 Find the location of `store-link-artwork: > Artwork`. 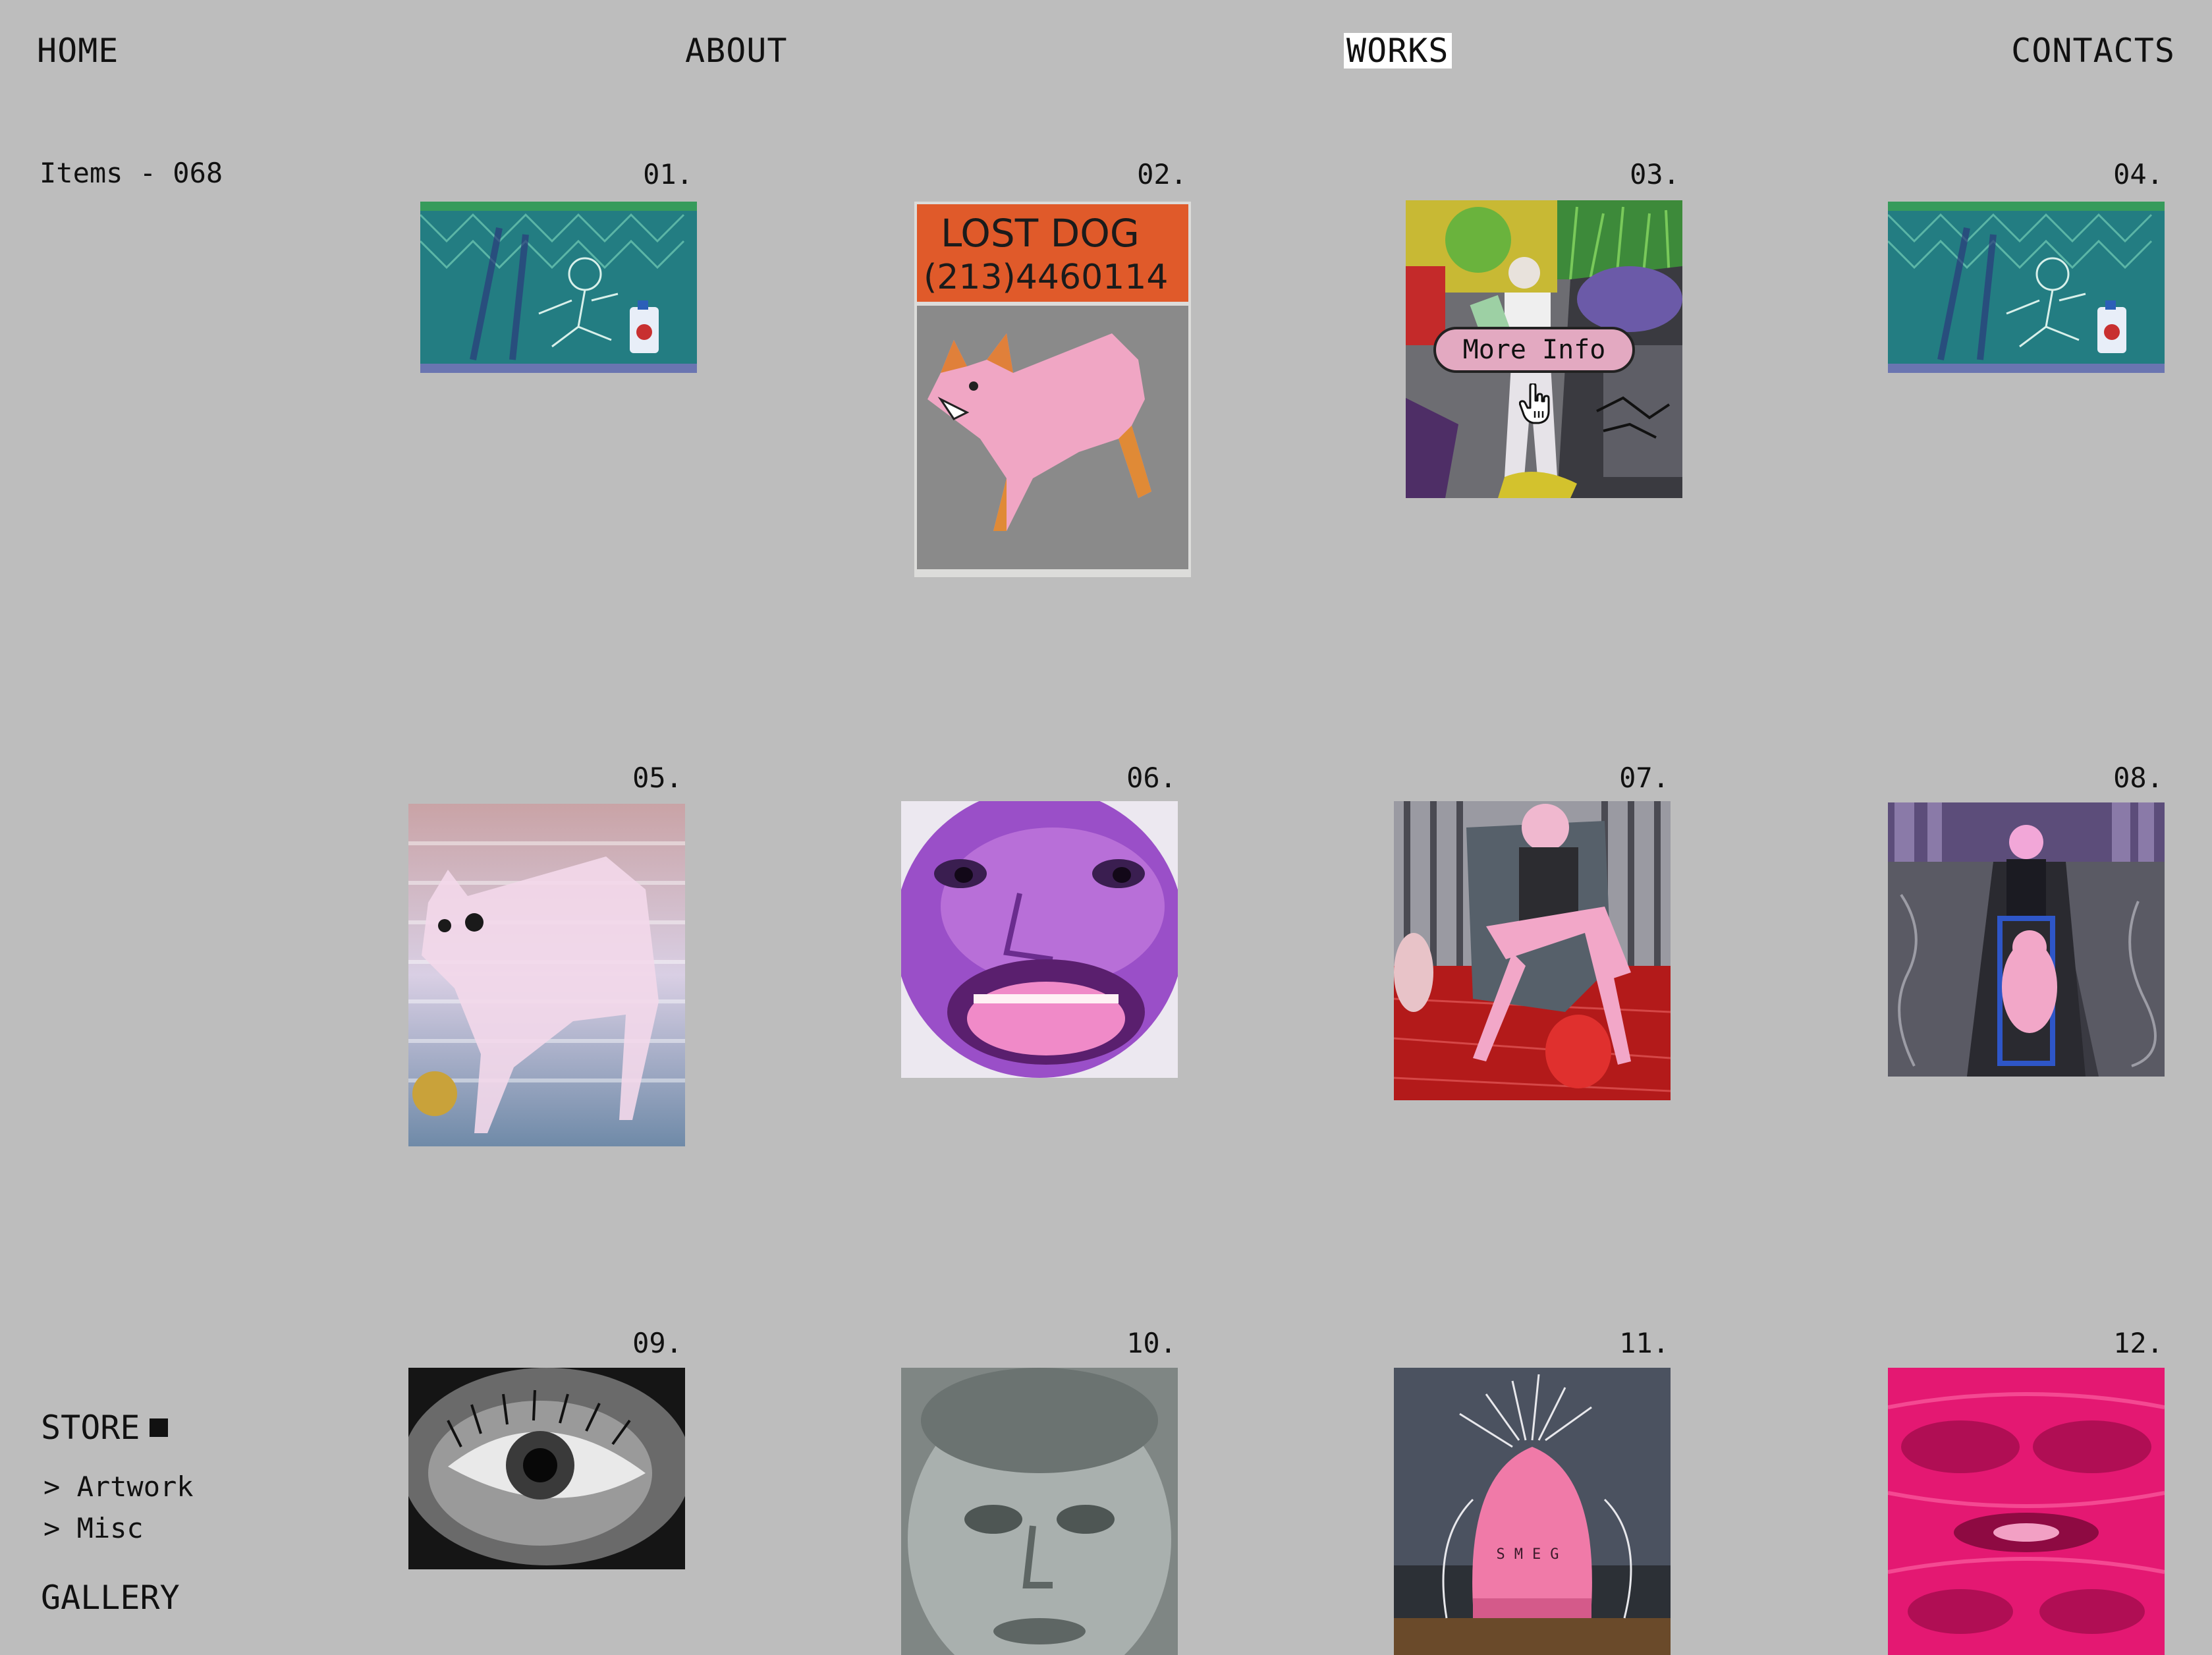

store-link-artwork: > Artwork is located at coordinates (118, 1487).